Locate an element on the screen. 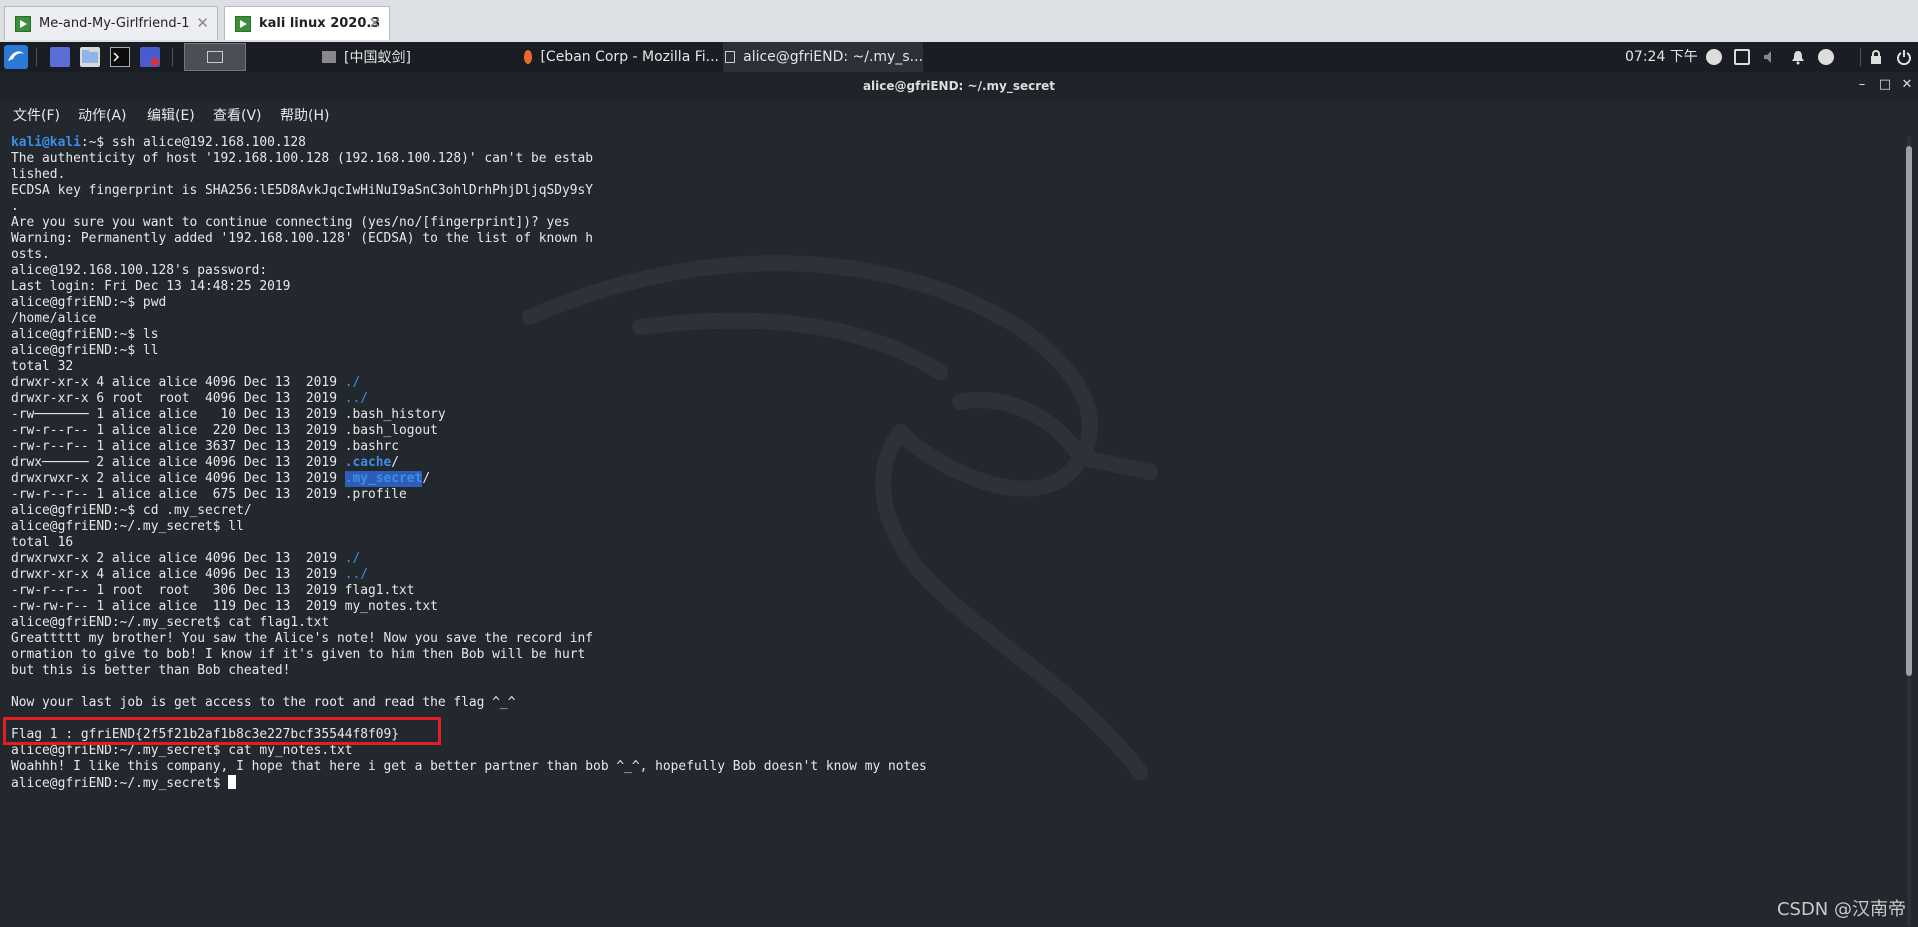 The width and height of the screenshot is (1918, 927). power-icon is located at coordinates (1904, 57).